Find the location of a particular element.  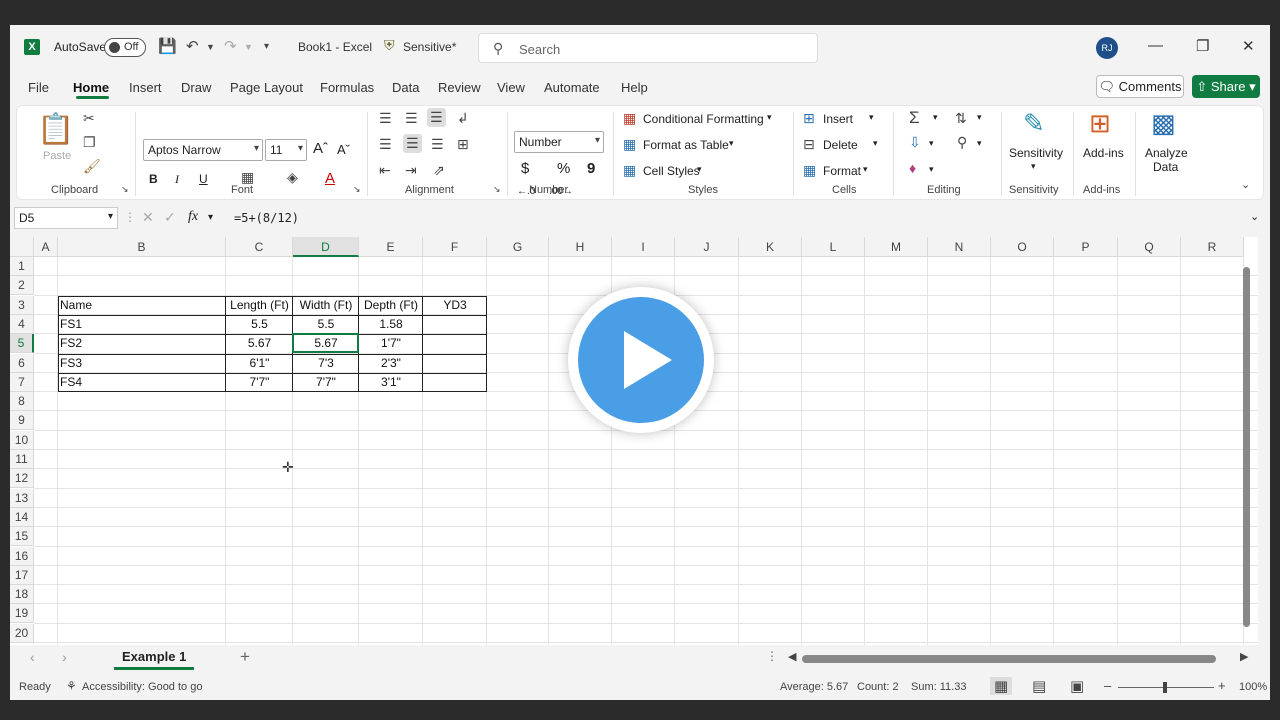

sensitivity-icon: ✎ is located at coordinates (1034, 123).